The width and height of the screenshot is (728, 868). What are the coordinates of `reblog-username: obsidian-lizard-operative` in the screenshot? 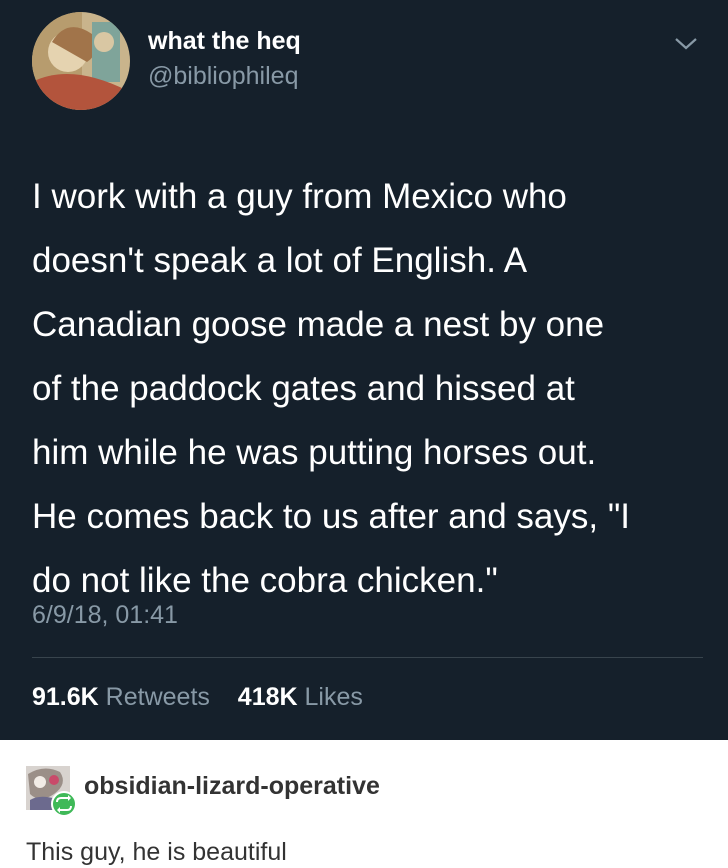 It's located at (232, 786).